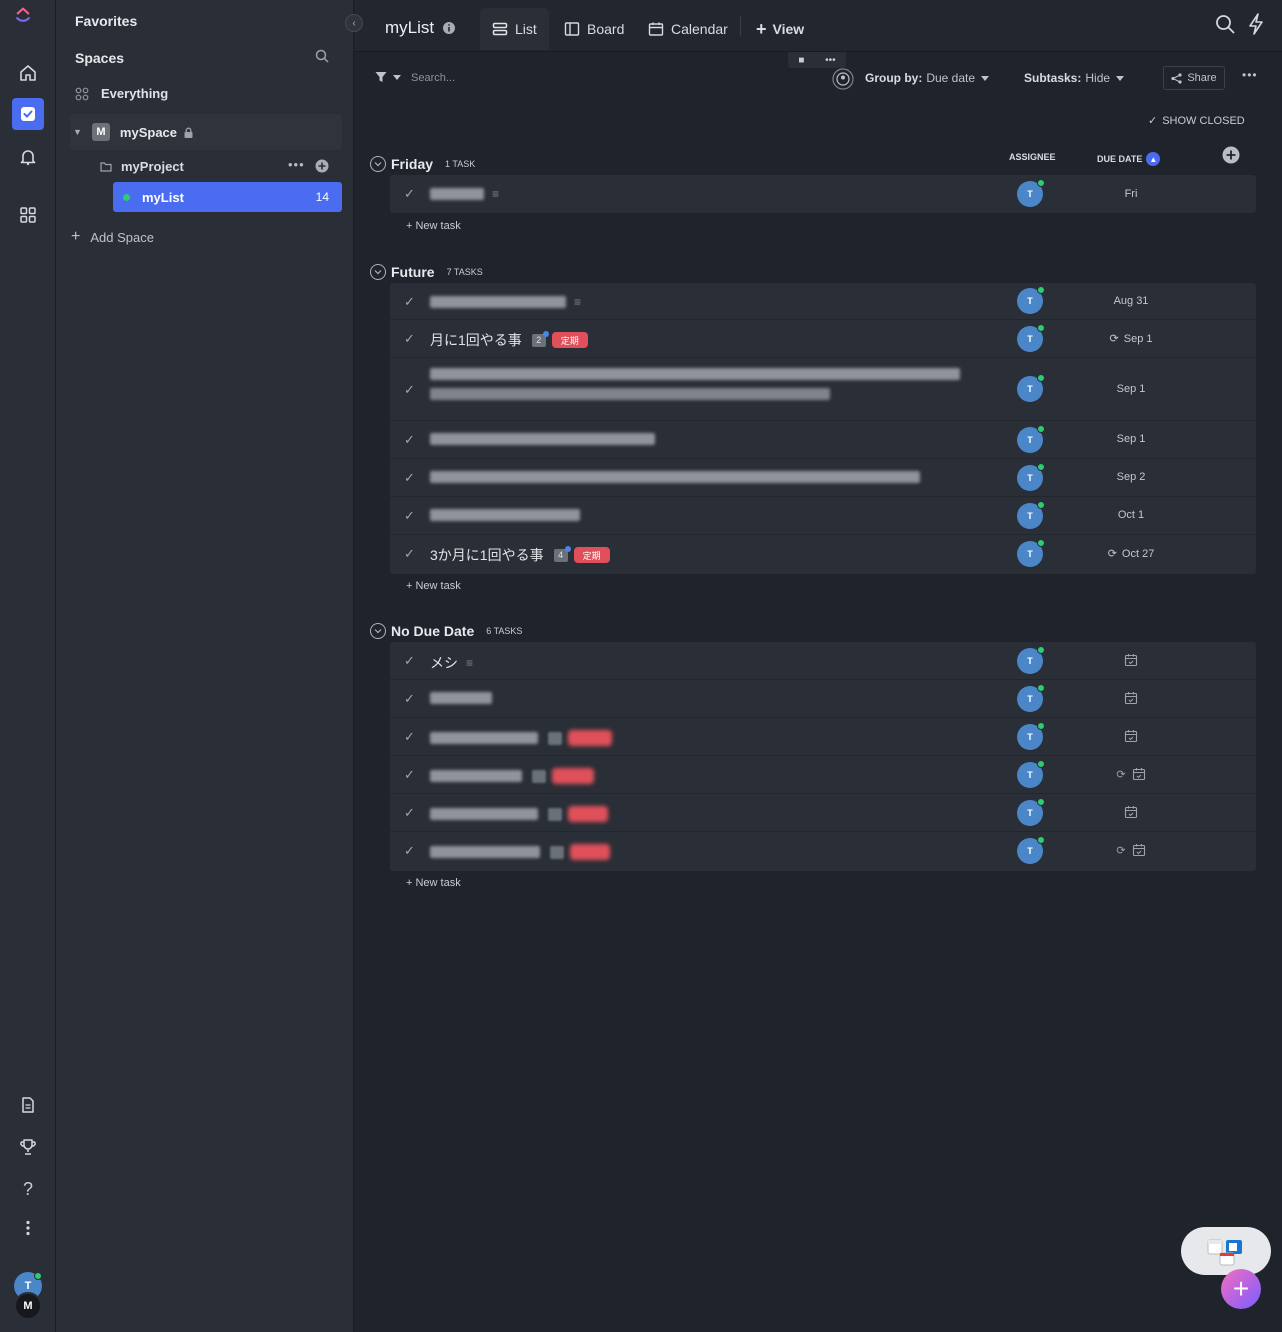 The width and height of the screenshot is (1282, 1332). I want to click on sidebar-item-everything: Everything, so click(121, 93).